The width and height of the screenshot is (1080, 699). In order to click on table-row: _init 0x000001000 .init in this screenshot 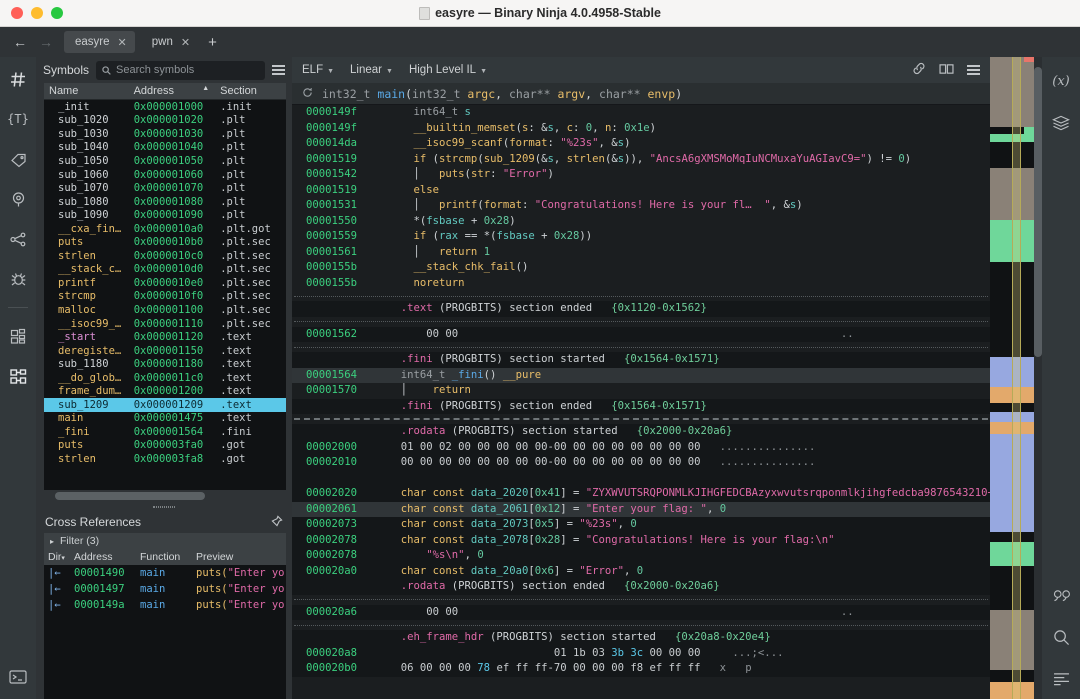, I will do `click(165, 107)`.